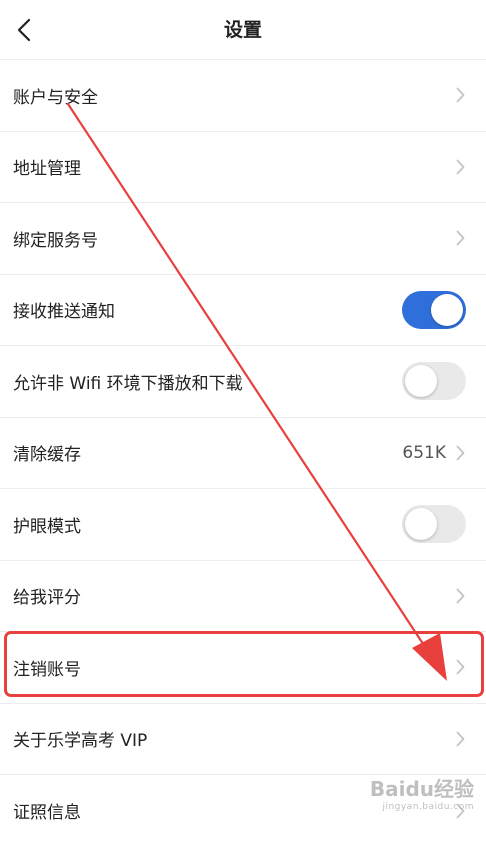 This screenshot has height=847, width=486. I want to click on settings-item-address: 地址管理, so click(243, 167).